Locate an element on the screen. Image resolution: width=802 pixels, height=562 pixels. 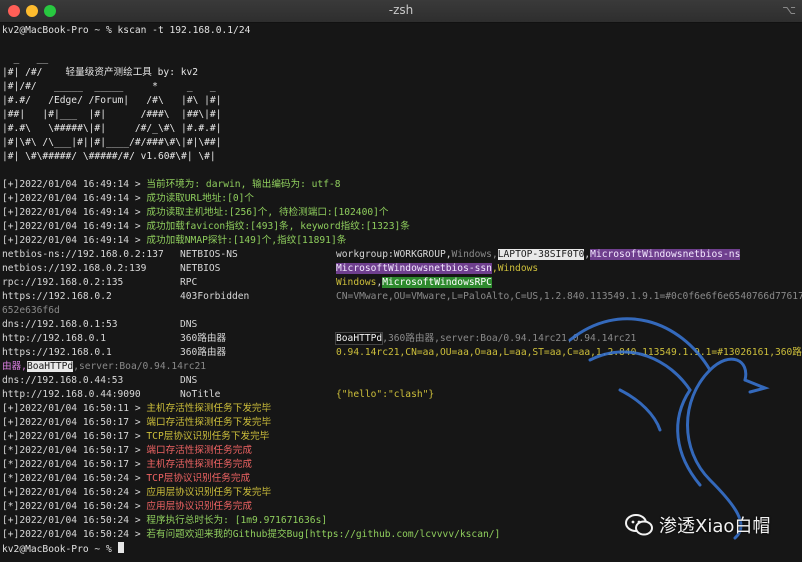
banner-line: _ __ is located at coordinates (25, 58).